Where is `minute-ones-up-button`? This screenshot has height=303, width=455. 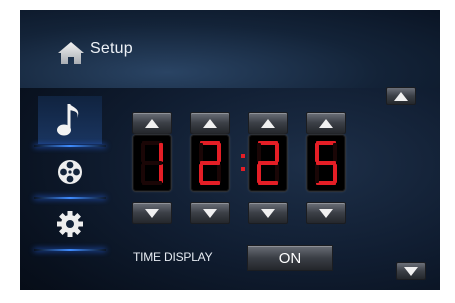 minute-ones-up-button is located at coordinates (326, 123).